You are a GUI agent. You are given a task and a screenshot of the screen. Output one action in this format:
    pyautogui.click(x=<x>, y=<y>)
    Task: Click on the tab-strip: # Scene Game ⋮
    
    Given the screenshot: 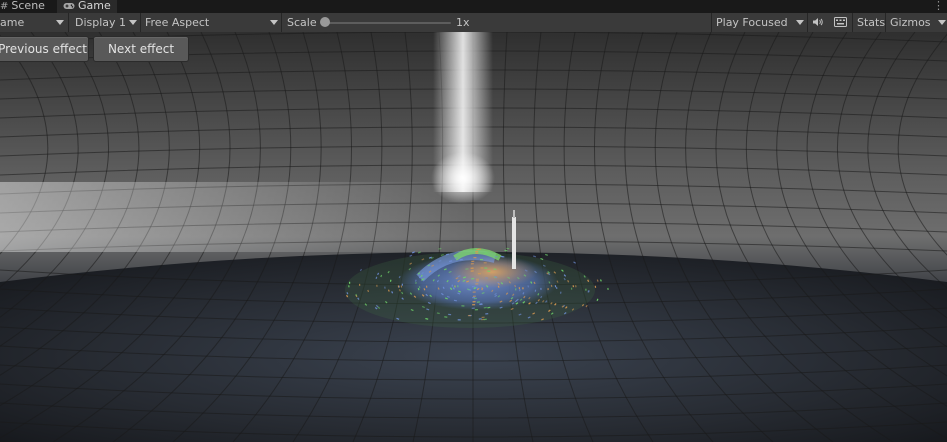 What is the action you would take?
    pyautogui.click(x=473, y=7)
    